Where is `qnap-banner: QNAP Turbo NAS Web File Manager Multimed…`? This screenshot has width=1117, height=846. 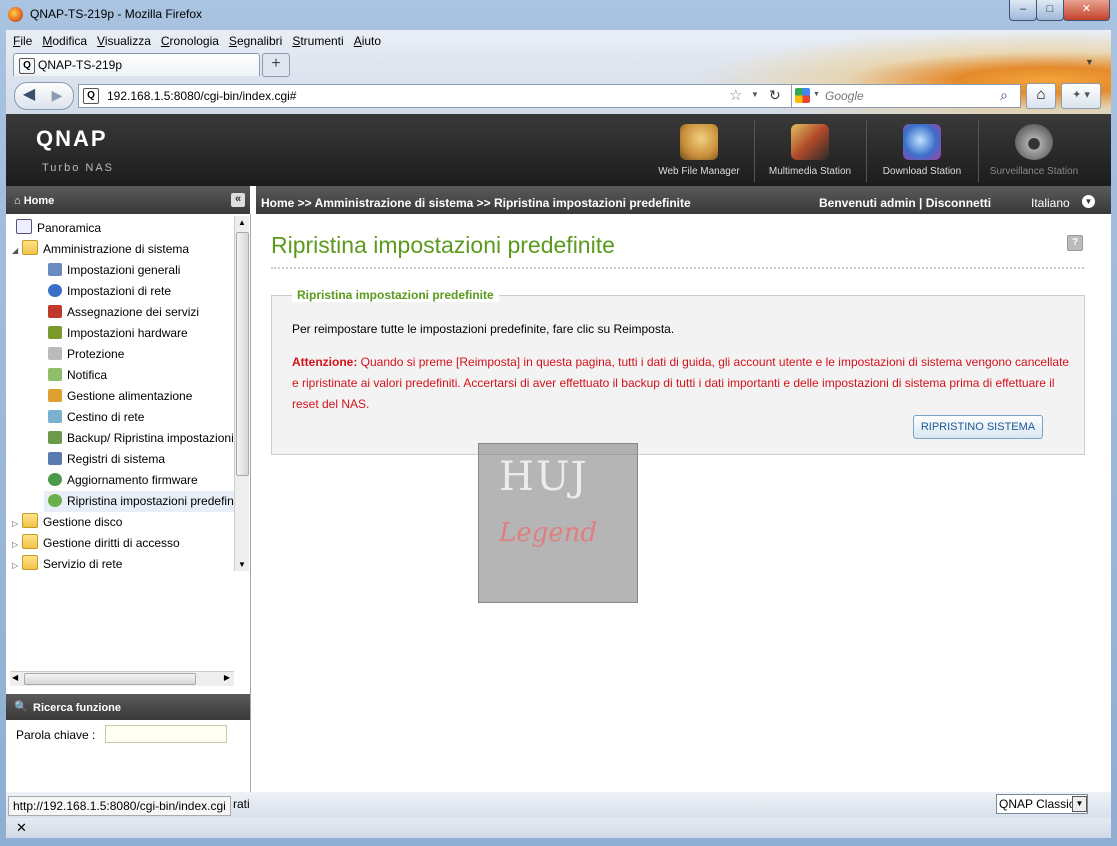
qnap-banner: QNAP Turbo NAS Web File Manager Multimed… is located at coordinates (558, 150).